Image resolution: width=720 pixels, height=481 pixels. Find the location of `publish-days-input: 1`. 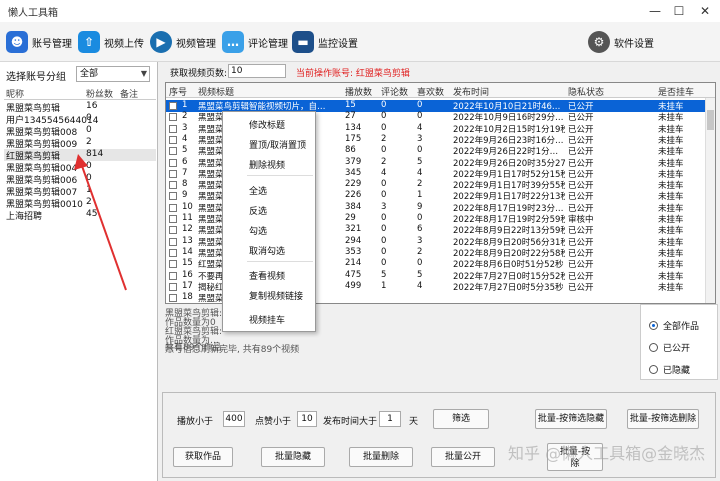

publish-days-input: 1 is located at coordinates (390, 419).